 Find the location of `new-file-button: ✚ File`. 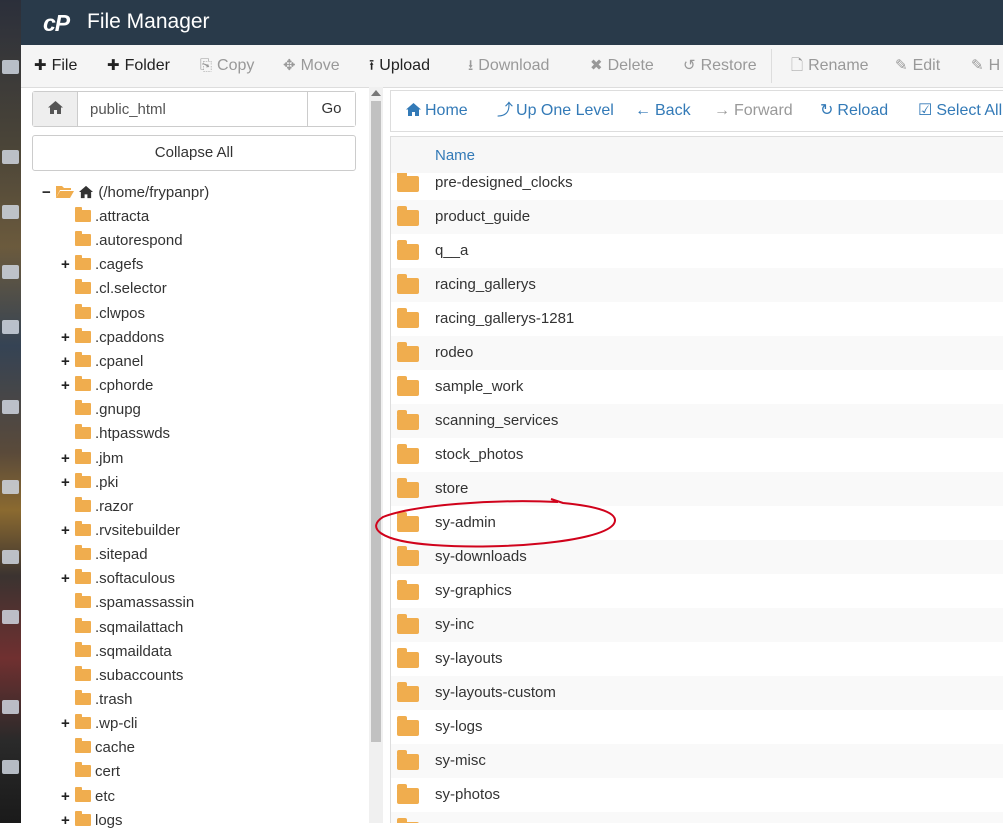

new-file-button: ✚ File is located at coordinates (55, 66).